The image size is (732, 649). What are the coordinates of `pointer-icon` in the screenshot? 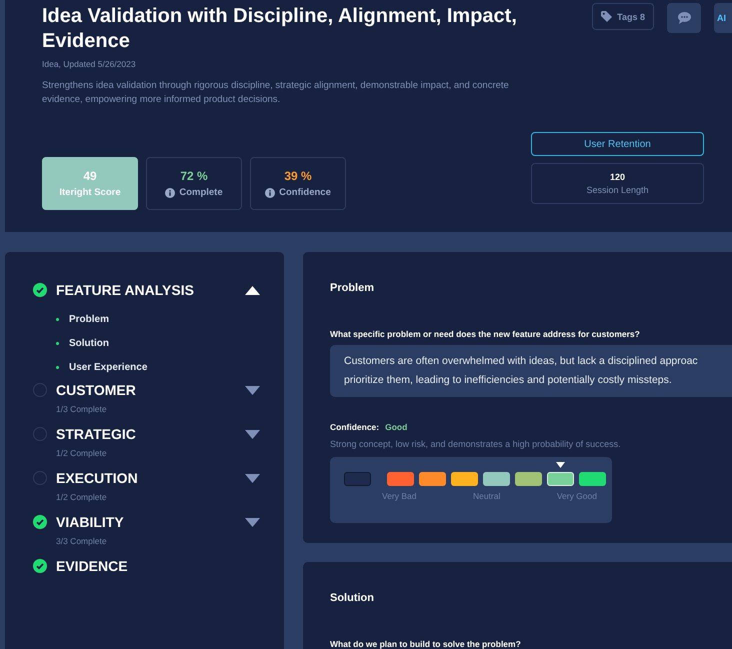 It's located at (560, 465).